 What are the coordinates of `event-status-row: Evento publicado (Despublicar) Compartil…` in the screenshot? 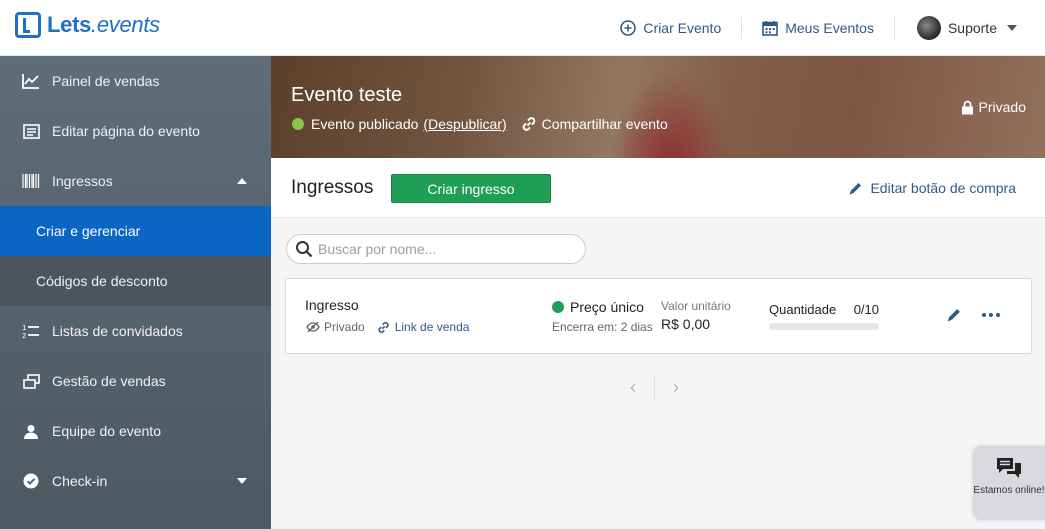 It's located at (480, 124).